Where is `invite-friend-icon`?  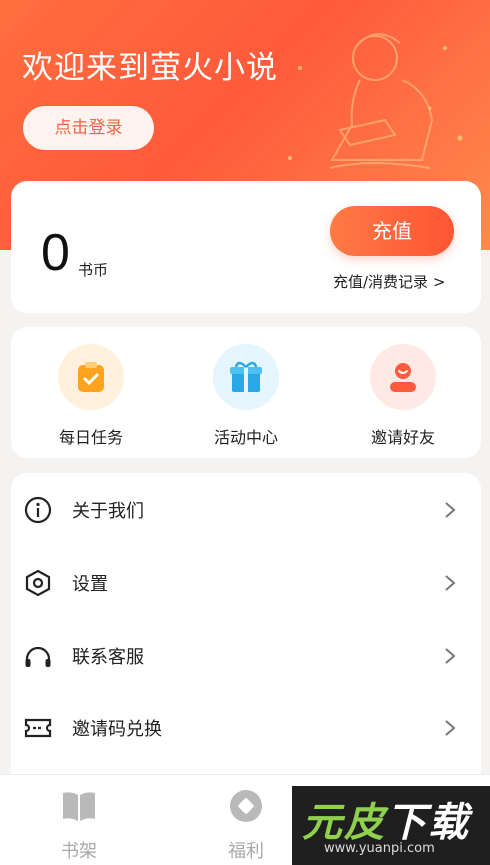 invite-friend-icon is located at coordinates (403, 377).